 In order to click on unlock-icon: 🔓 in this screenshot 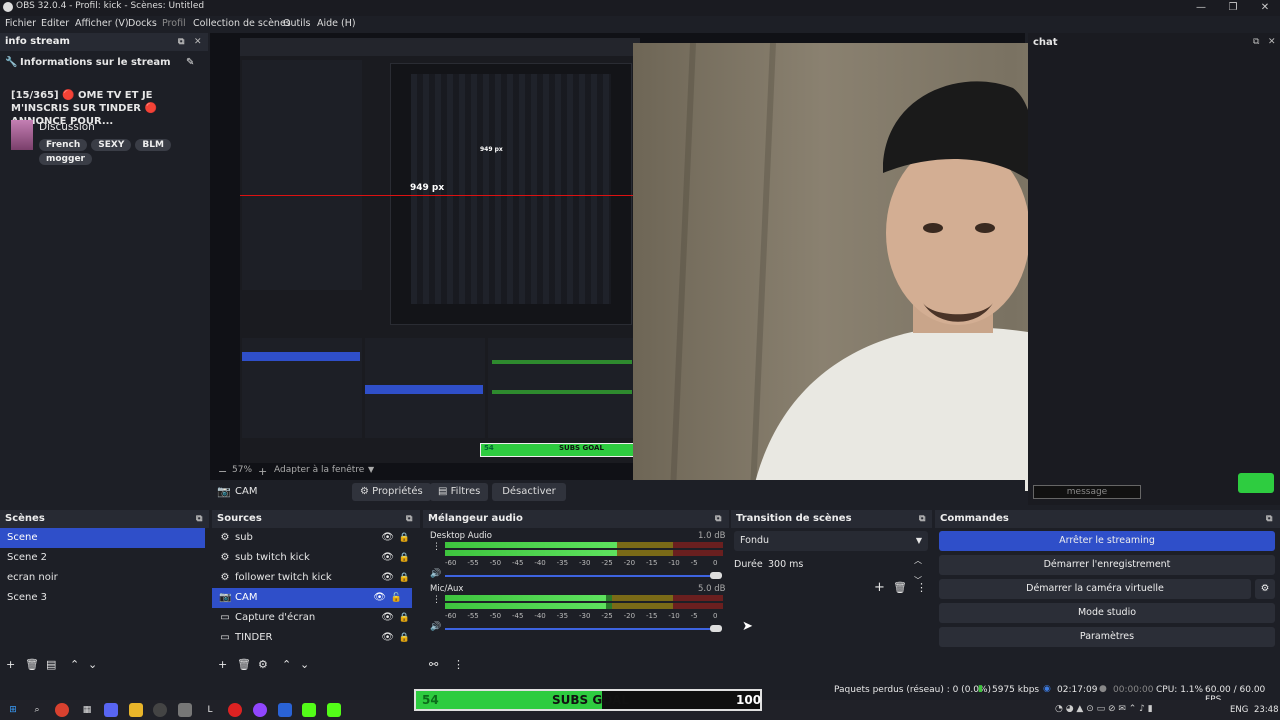, I will do `click(396, 598)`.